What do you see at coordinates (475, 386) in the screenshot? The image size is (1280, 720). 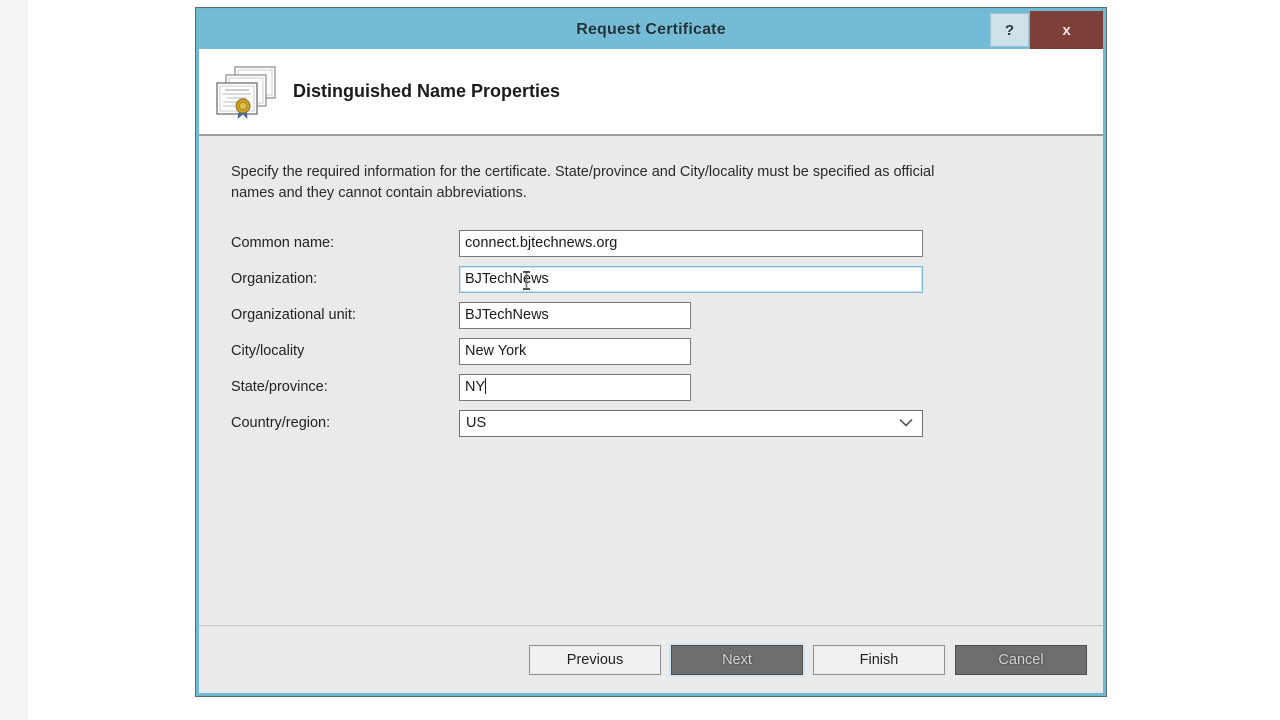 I see `state-province-input-value: NY` at bounding box center [475, 386].